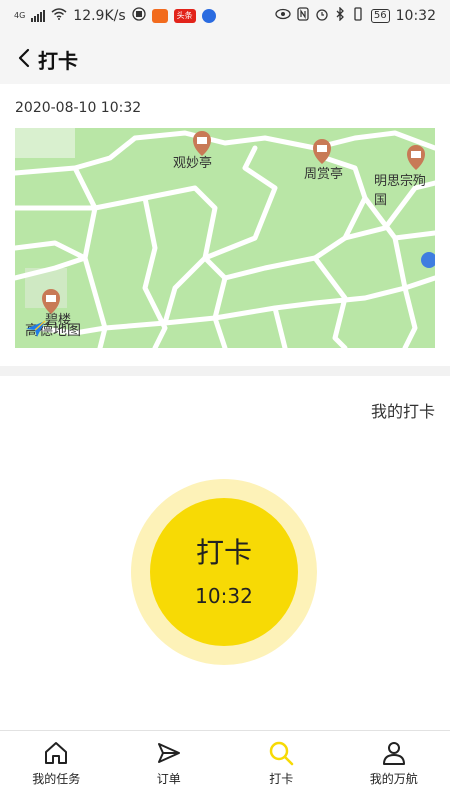  Describe the element at coordinates (394, 778) in the screenshot. I see `nav-label: 我的万航` at that location.